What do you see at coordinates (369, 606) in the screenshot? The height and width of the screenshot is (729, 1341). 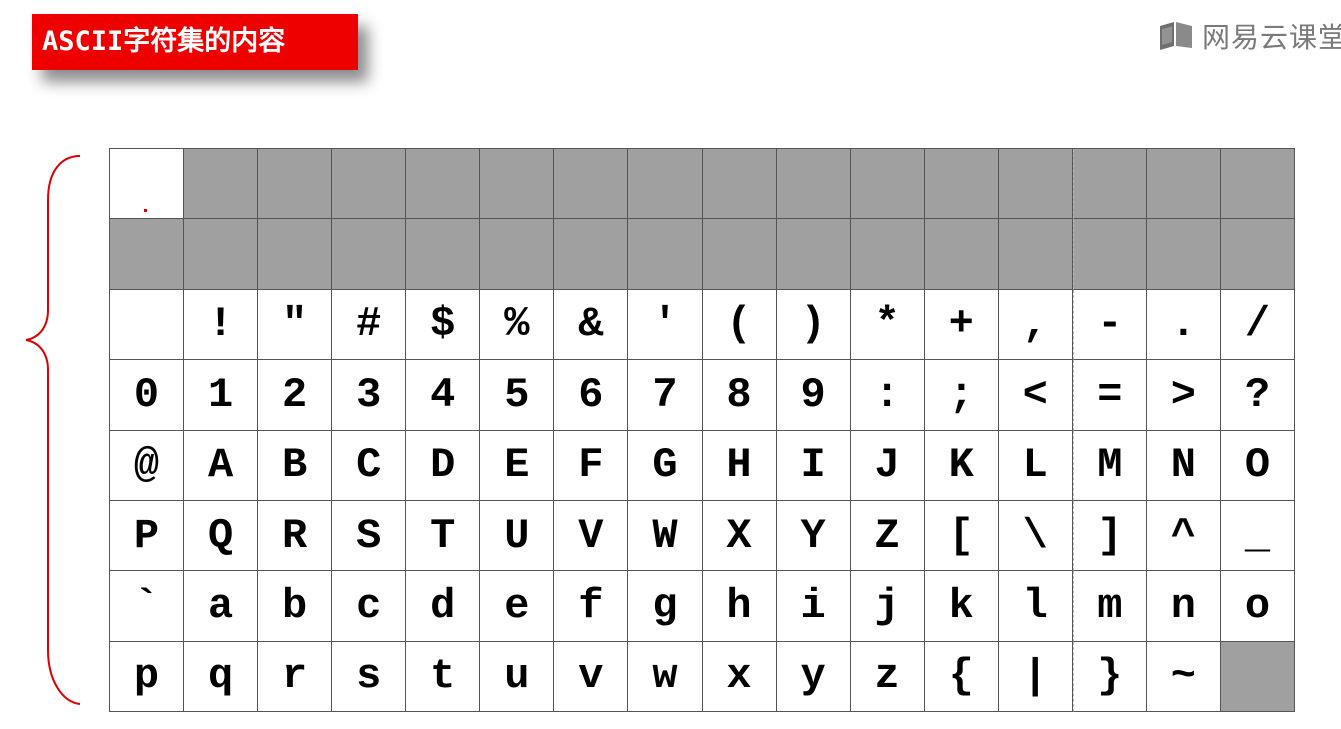 I see `ascii-cell: c` at bounding box center [369, 606].